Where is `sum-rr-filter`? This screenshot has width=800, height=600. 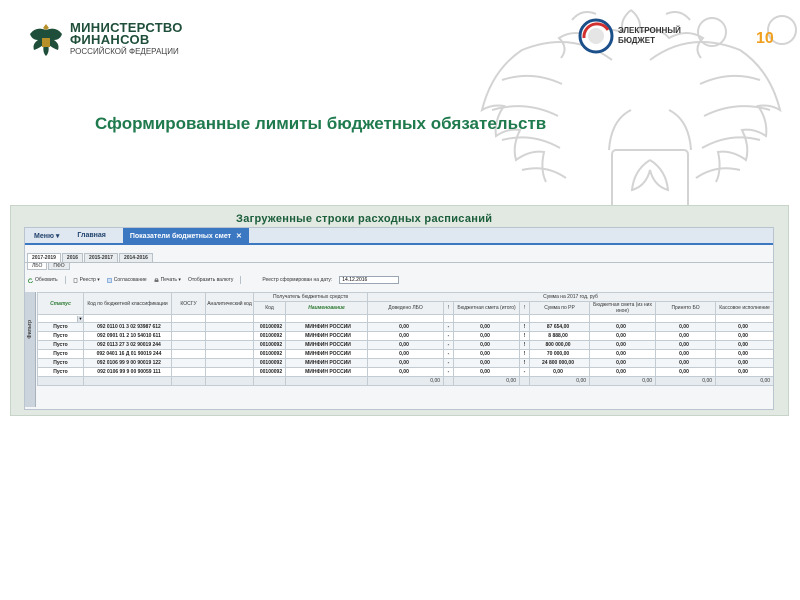 sum-rr-filter is located at coordinates (560, 318).